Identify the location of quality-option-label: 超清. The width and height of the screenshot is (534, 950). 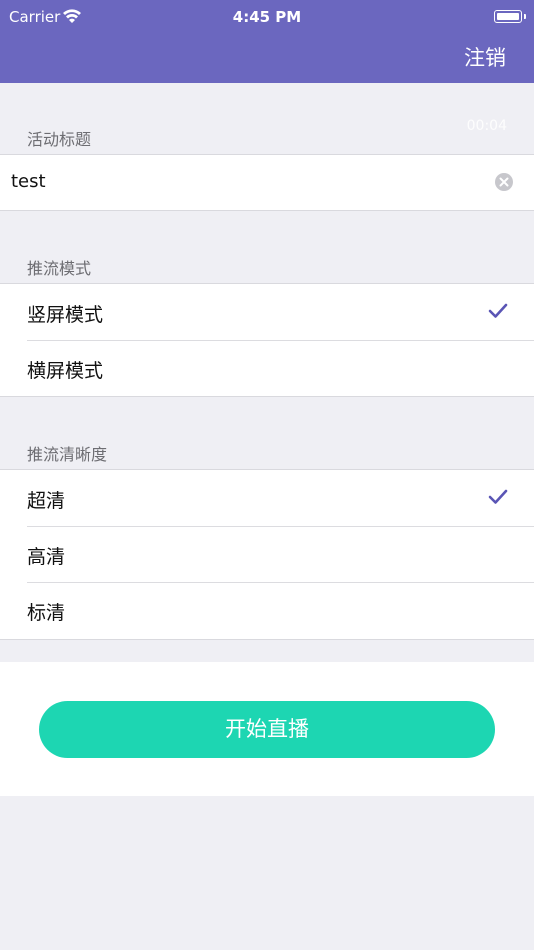
(46, 501).